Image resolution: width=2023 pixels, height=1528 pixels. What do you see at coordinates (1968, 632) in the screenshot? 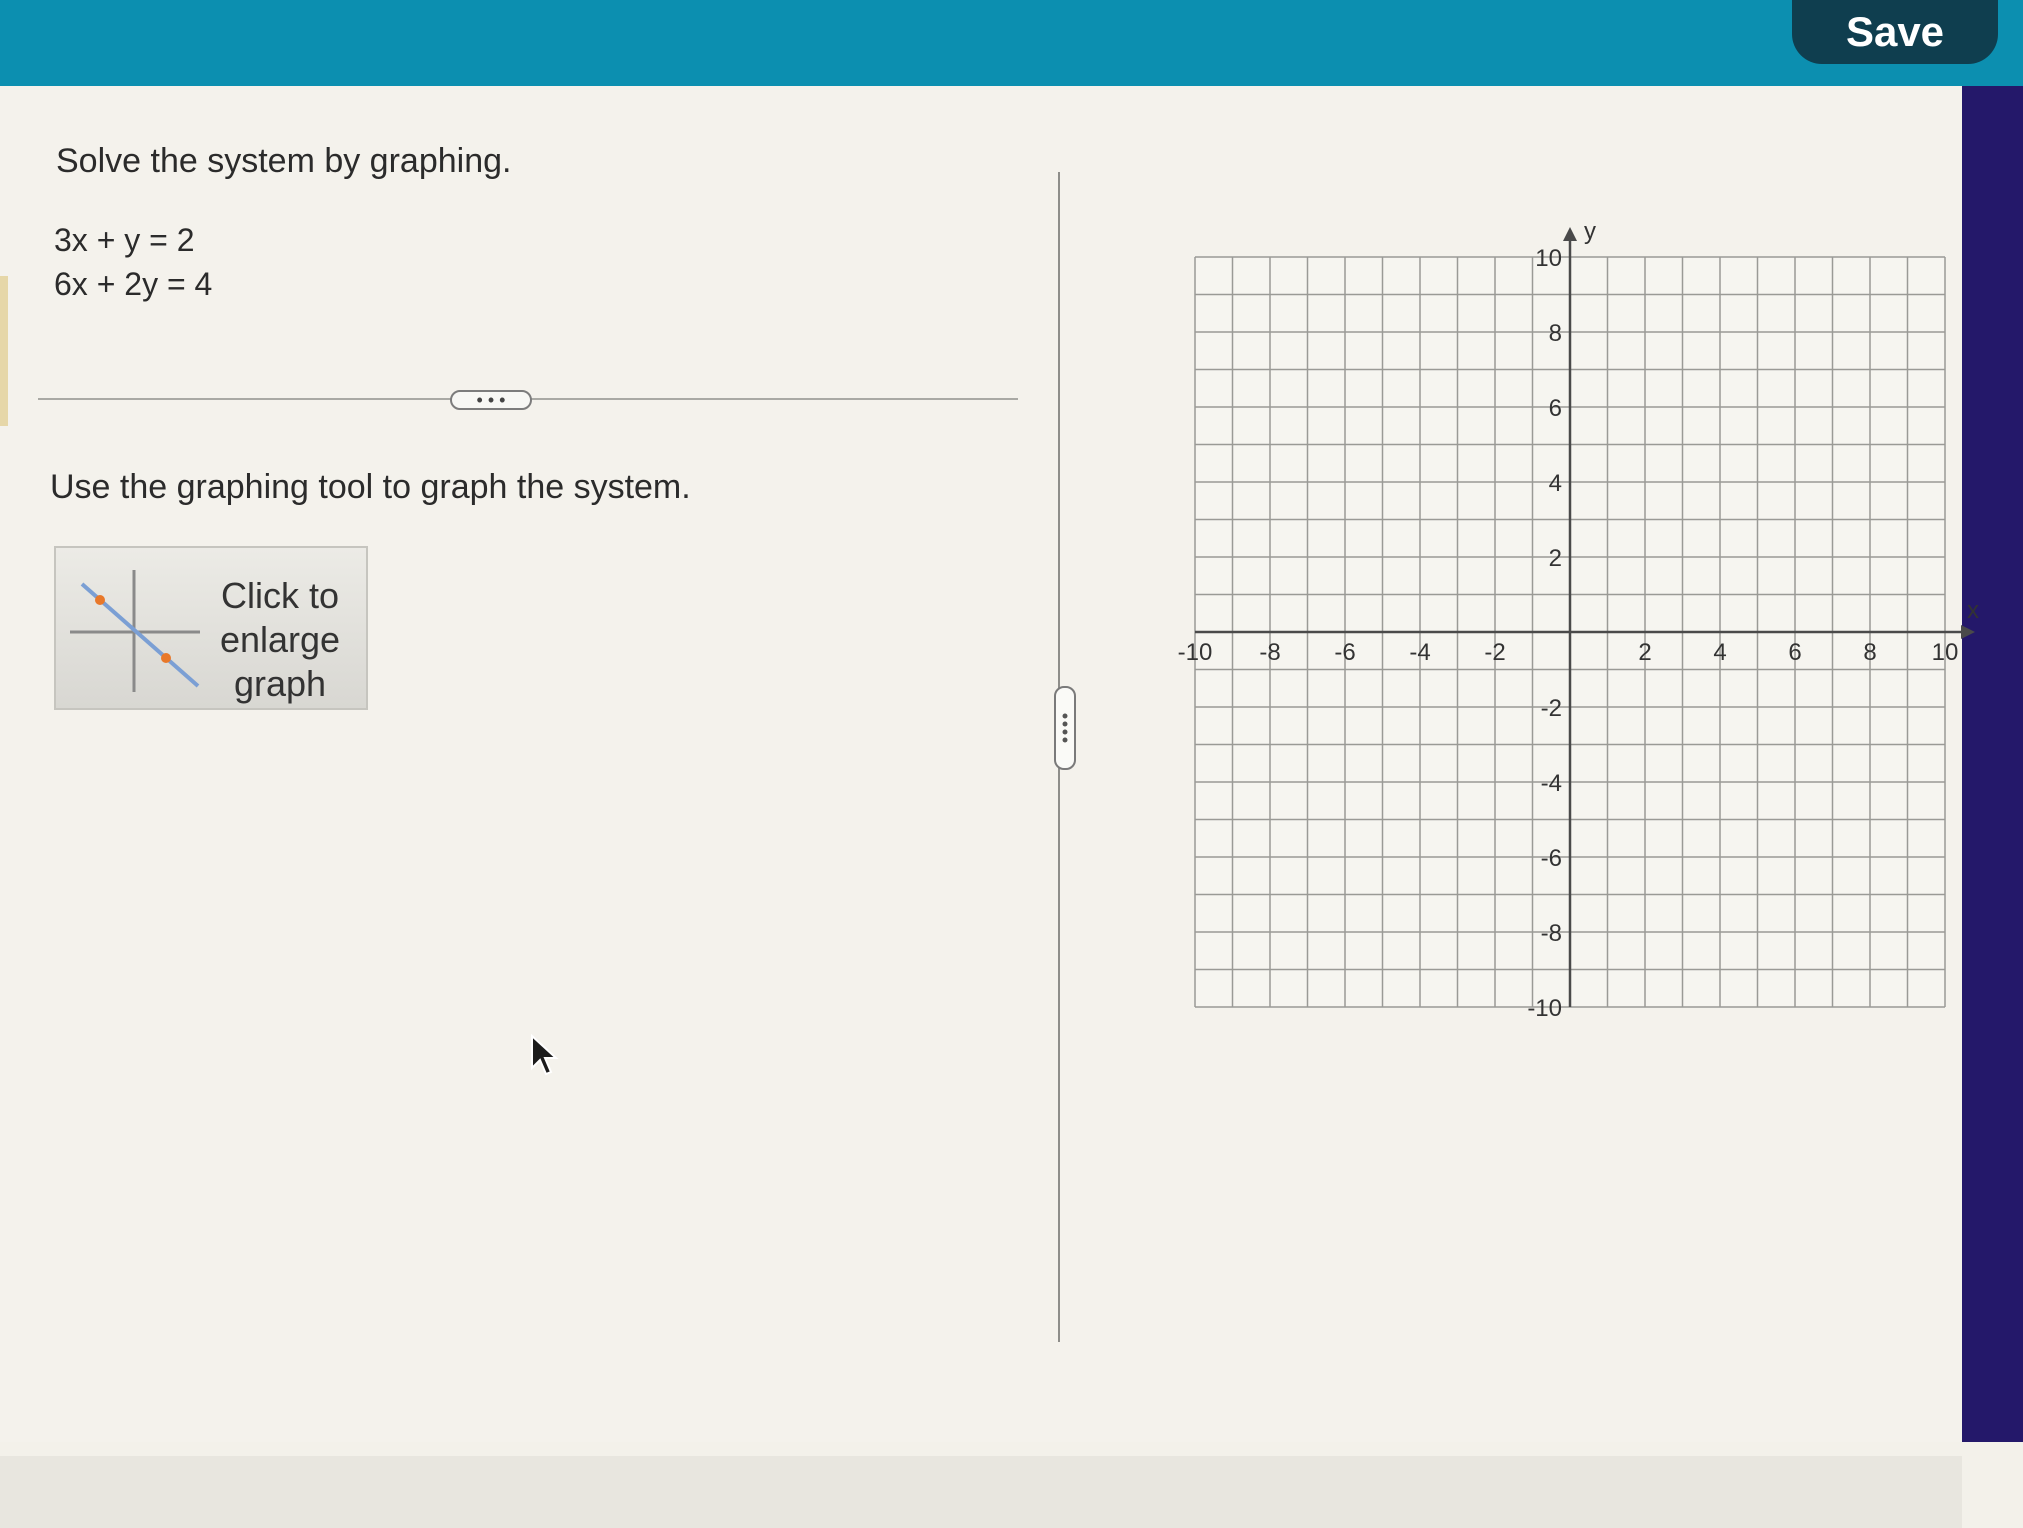
I see `x-axis-arrow-icon` at bounding box center [1968, 632].